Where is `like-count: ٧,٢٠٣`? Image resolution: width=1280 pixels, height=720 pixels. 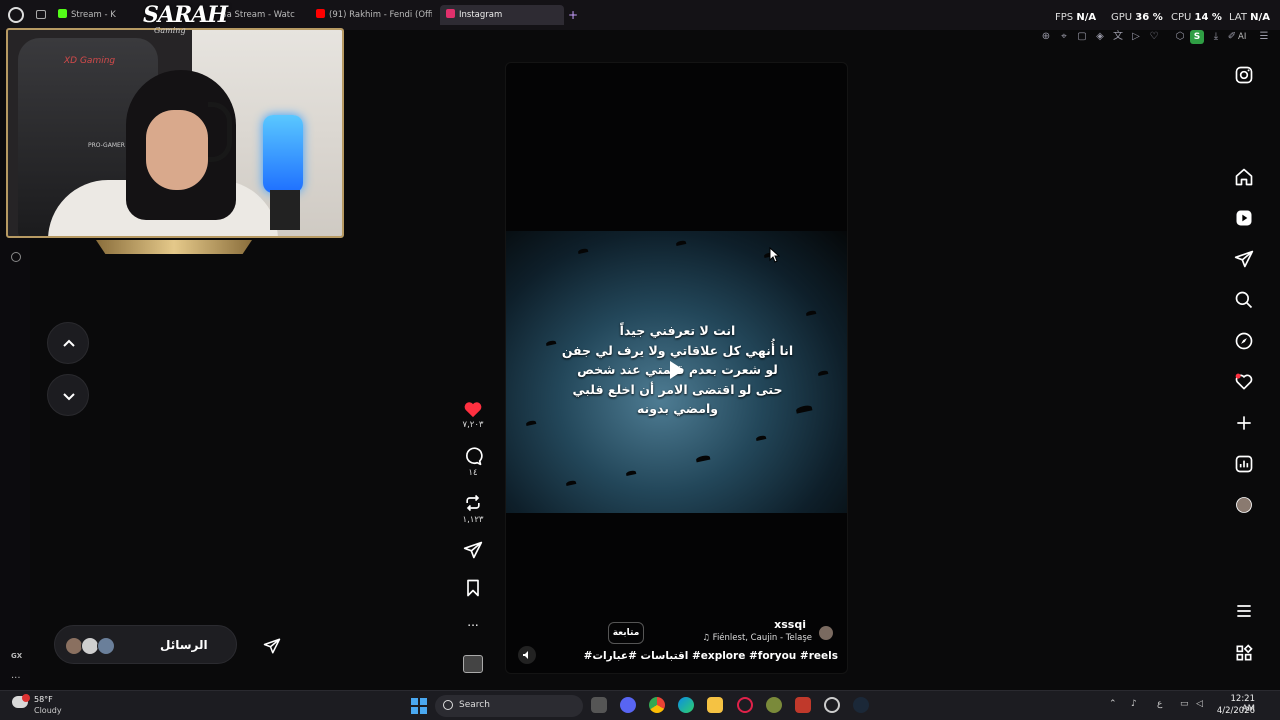 like-count: ٧,٢٠٣ is located at coordinates (473, 425).